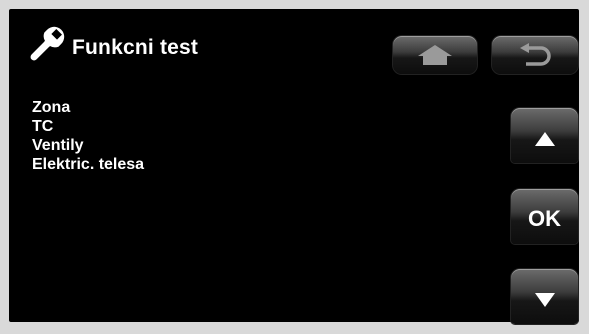 The height and width of the screenshot is (334, 589). I want to click on wrench-icon, so click(45, 46).